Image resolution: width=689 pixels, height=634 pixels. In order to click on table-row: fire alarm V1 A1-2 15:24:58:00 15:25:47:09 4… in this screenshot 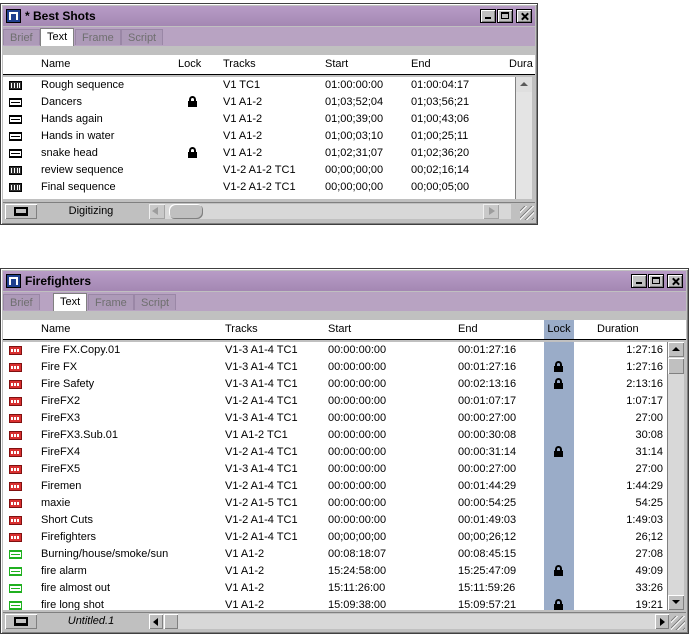, I will do `click(335, 571)`.